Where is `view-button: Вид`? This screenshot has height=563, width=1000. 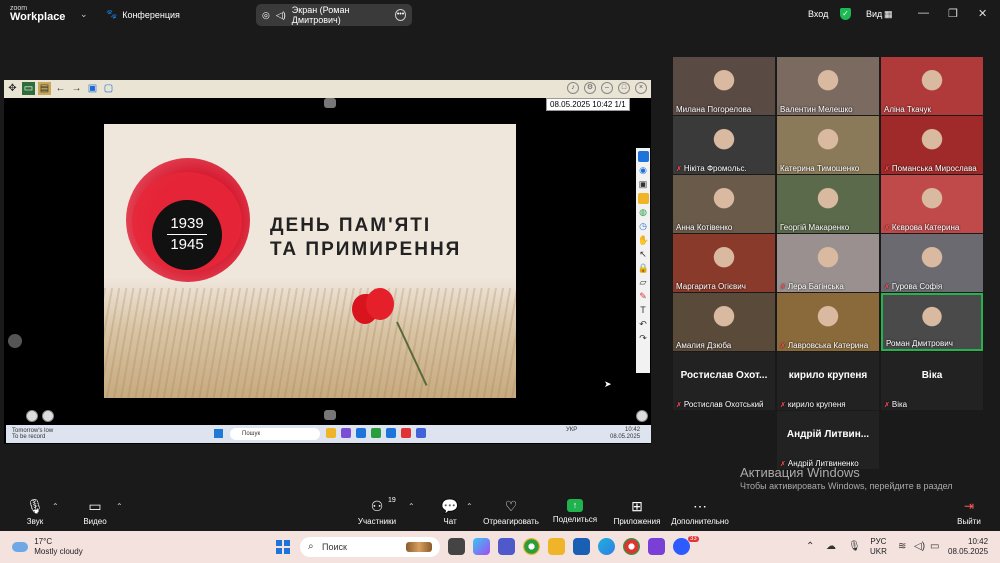
view-button: Вид is located at coordinates (874, 14).